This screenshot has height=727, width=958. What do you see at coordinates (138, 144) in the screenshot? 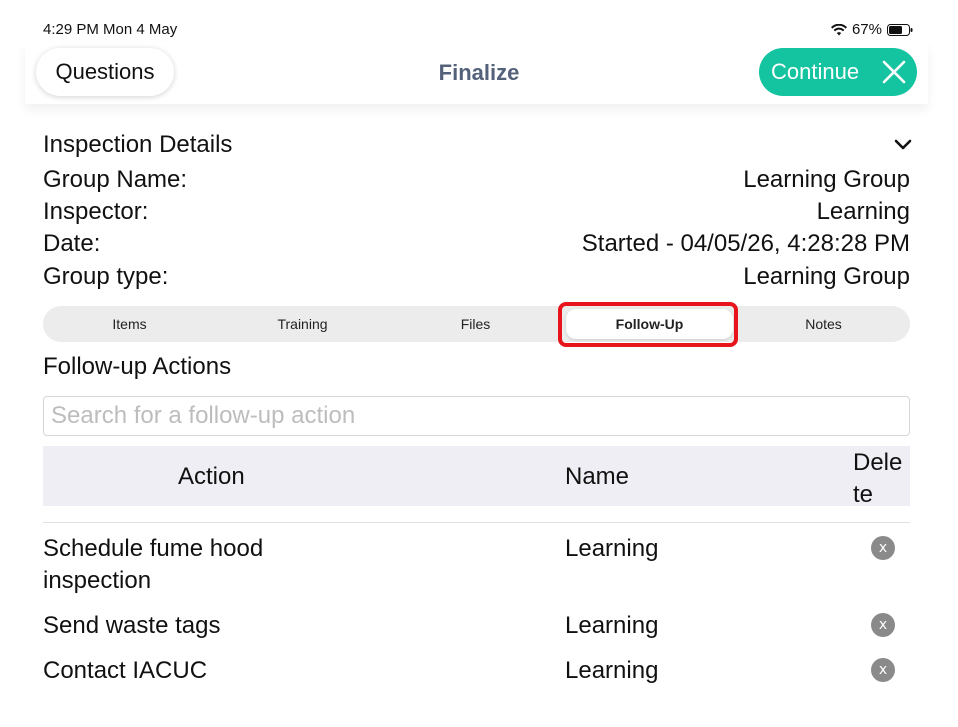
I see `inspection-details-title: Inspection Details` at bounding box center [138, 144].